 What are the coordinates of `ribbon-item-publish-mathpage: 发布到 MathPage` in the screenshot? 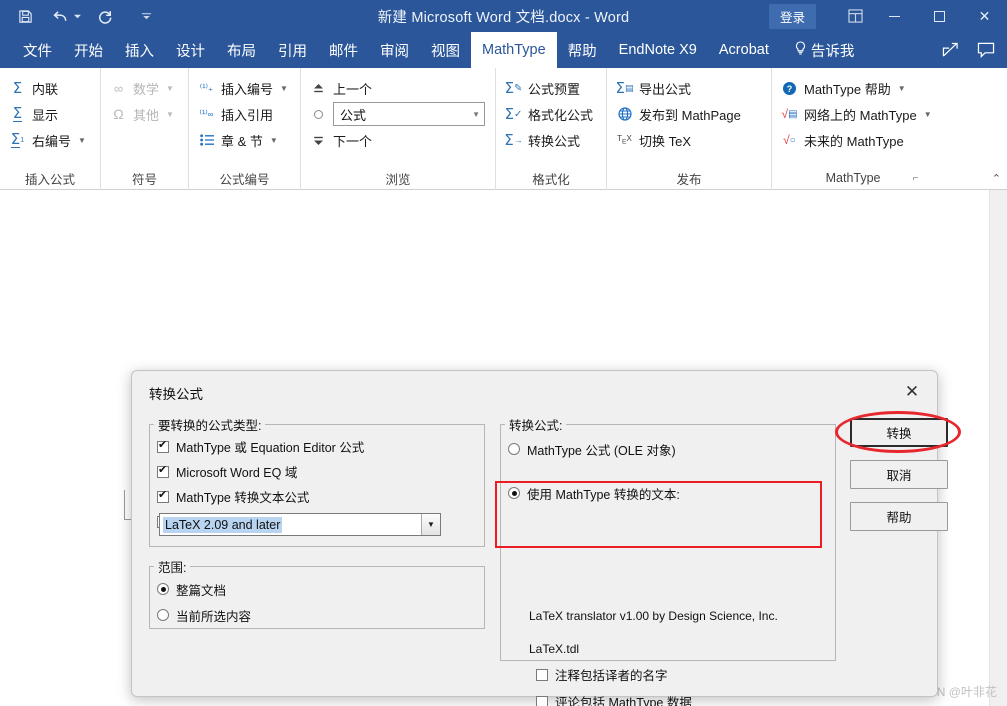 It's located at (689, 114).